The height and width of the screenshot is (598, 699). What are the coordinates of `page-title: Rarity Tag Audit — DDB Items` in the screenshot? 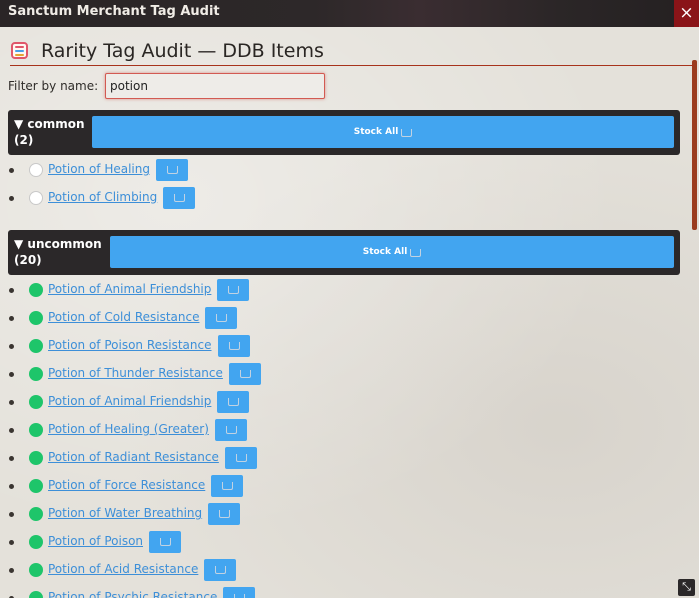 It's located at (182, 51).